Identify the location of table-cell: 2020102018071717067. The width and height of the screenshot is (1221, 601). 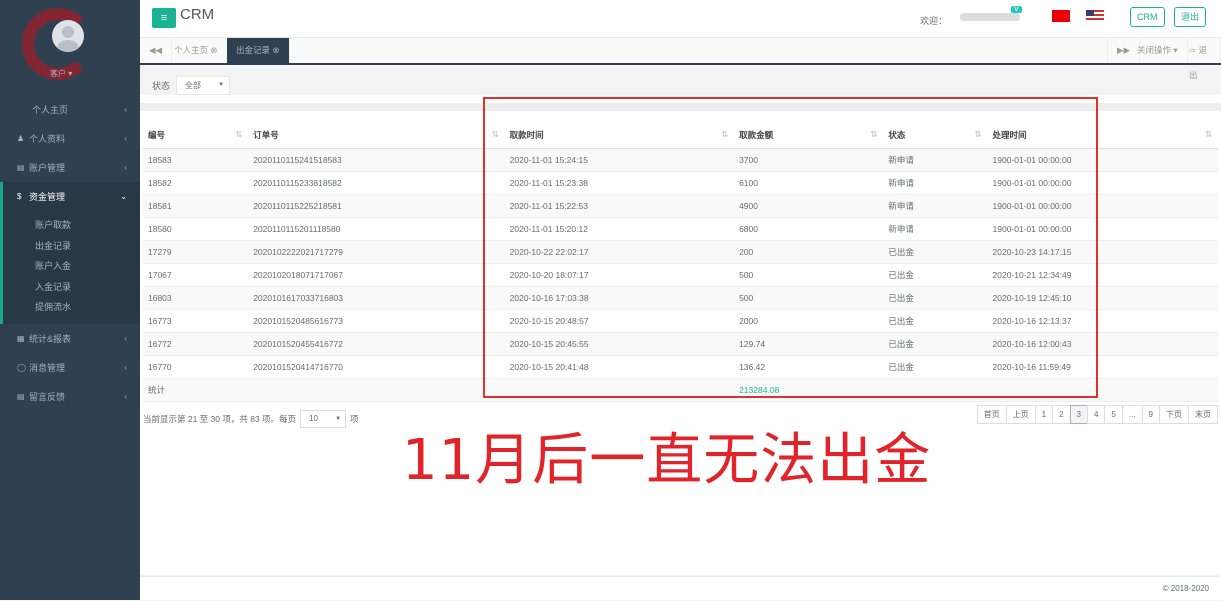
(376, 275).